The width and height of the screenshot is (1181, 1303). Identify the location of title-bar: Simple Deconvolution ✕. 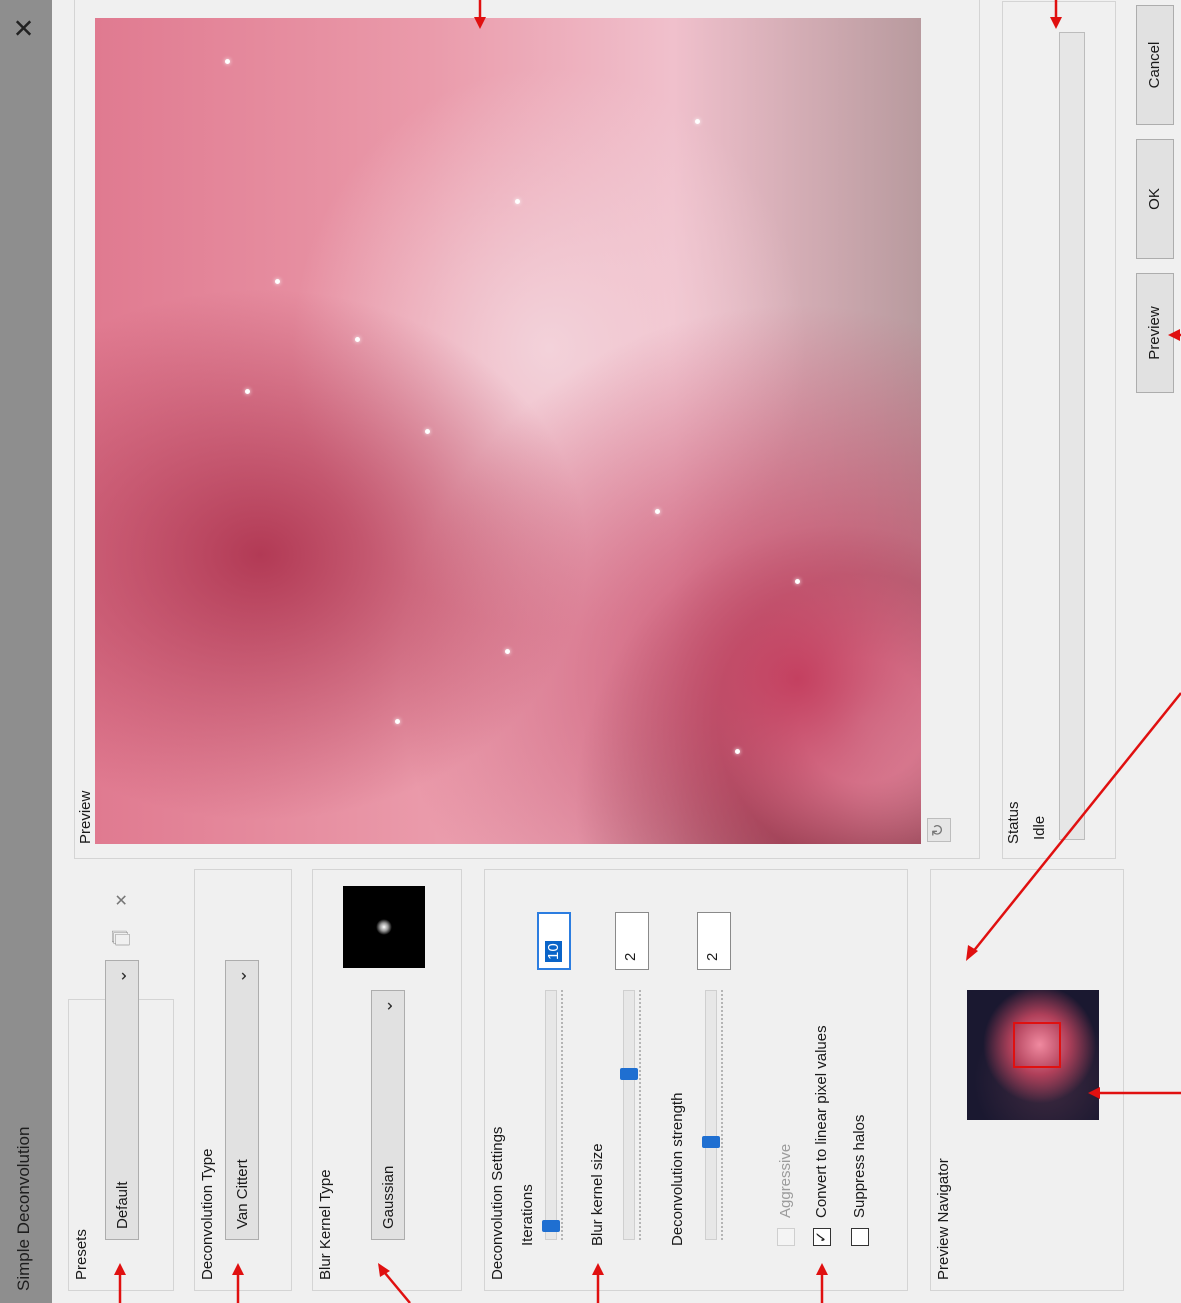
(26, 651).